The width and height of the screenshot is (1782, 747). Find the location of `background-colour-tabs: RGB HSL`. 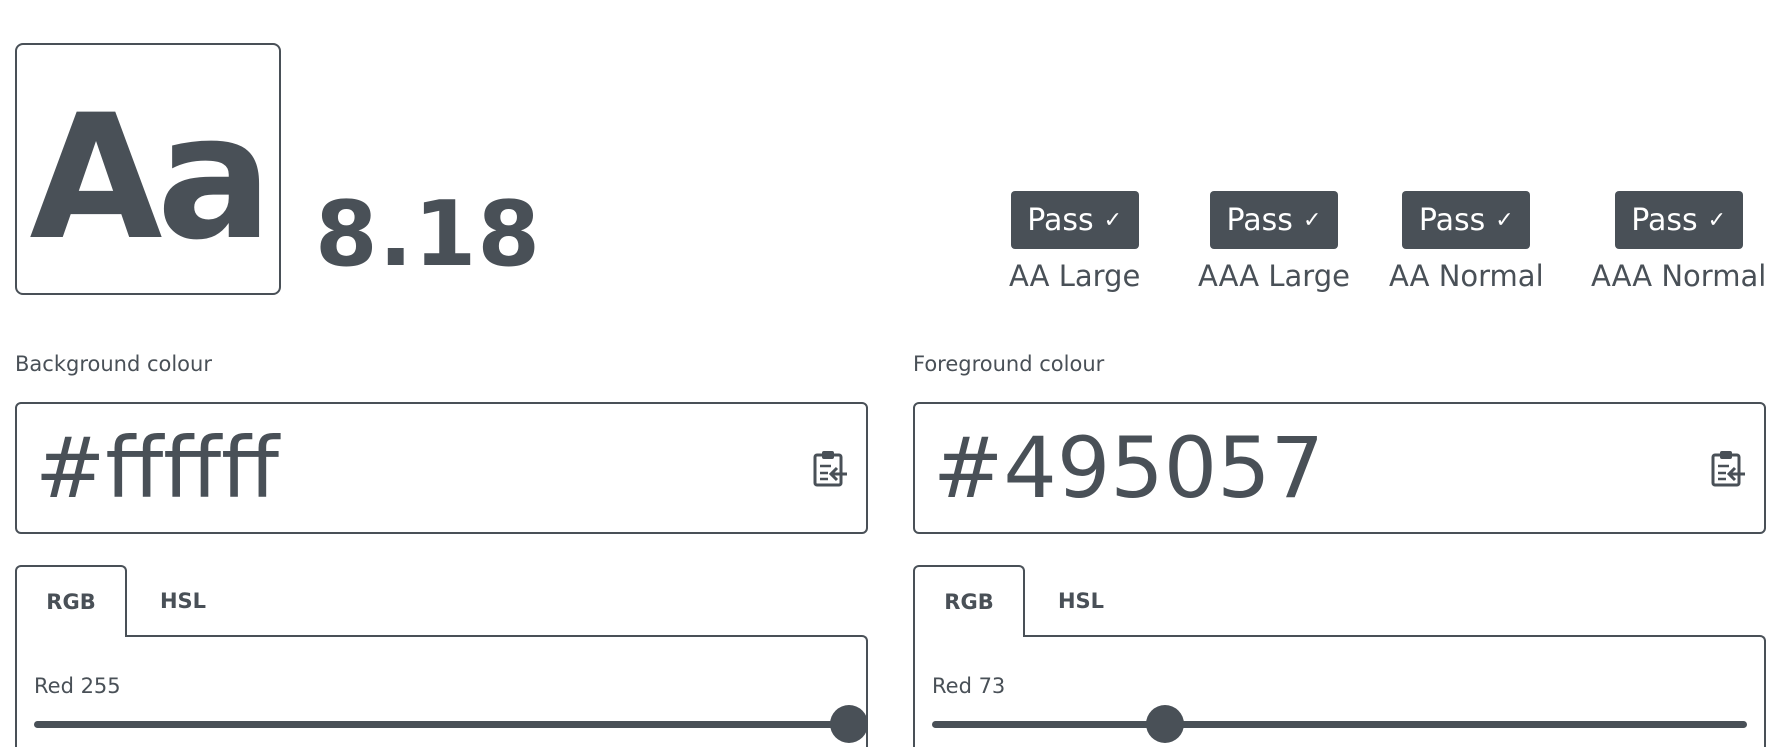

background-colour-tabs: RGB HSL is located at coordinates (441, 601).